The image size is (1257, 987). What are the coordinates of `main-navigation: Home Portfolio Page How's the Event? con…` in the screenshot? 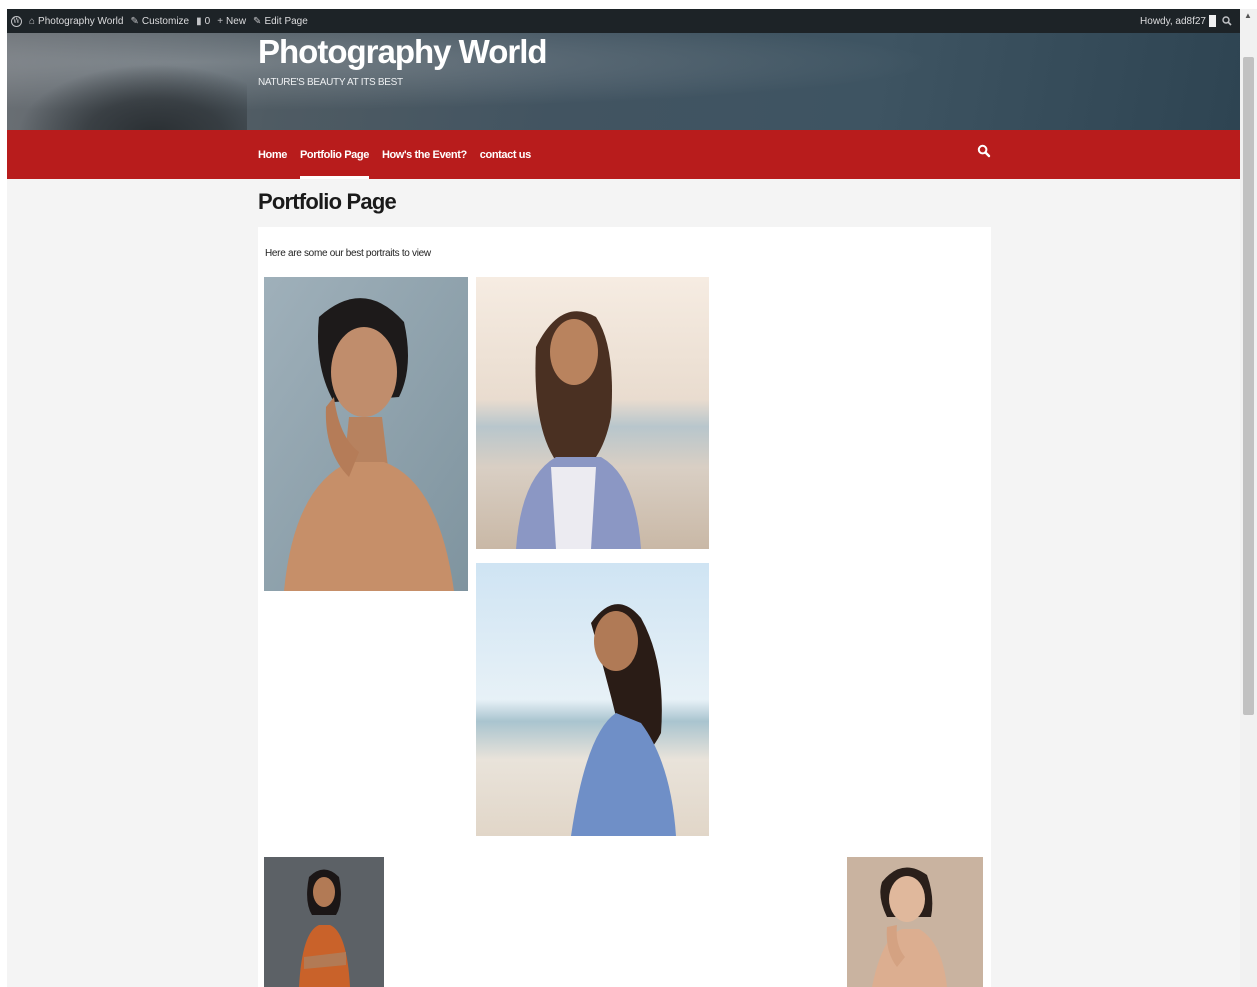 It's located at (623, 154).